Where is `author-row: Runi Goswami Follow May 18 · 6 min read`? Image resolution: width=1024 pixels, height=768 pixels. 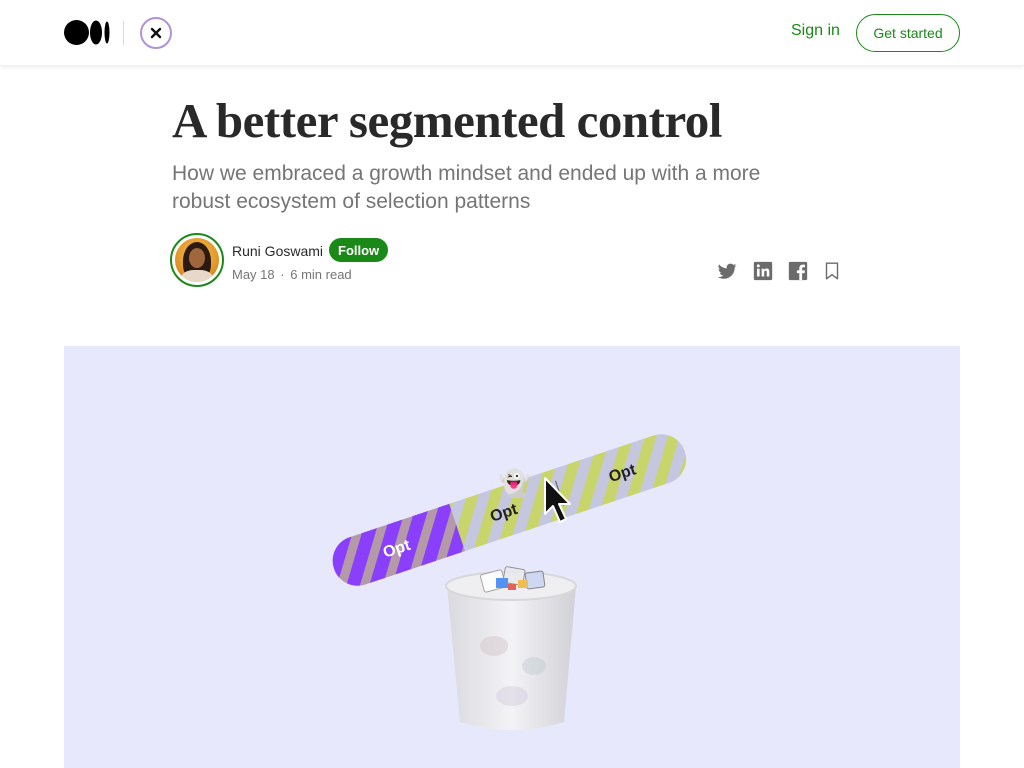 author-row: Runi Goswami Follow May 18 · 6 min read is located at coordinates (505, 262).